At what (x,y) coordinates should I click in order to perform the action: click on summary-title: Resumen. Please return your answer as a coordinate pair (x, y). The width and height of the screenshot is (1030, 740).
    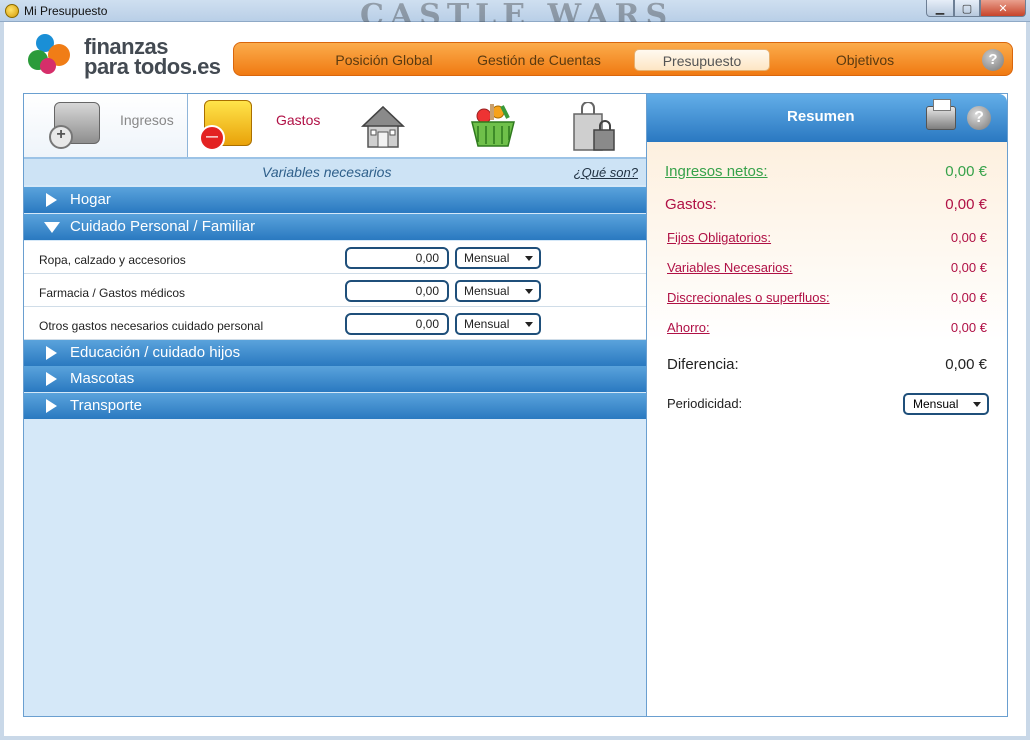
    Looking at the image, I should click on (821, 116).